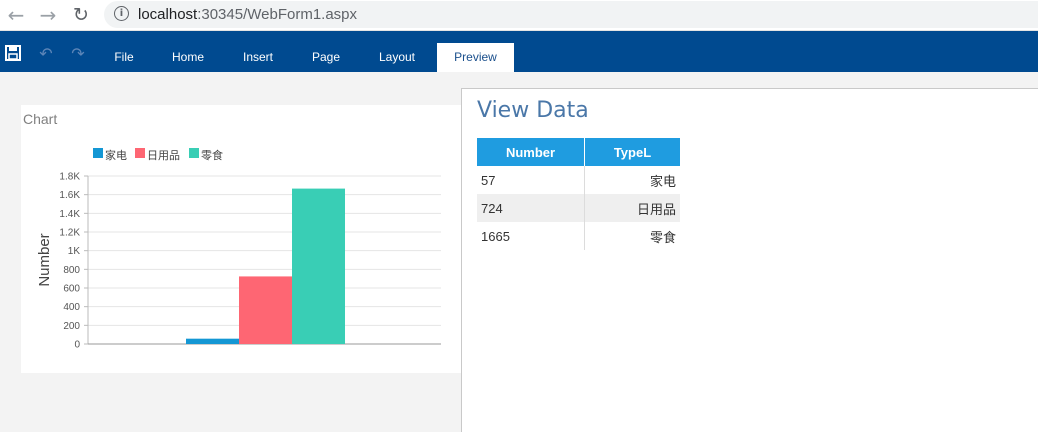 The height and width of the screenshot is (432, 1038). I want to click on undo-icon: ↶, so click(46, 54).